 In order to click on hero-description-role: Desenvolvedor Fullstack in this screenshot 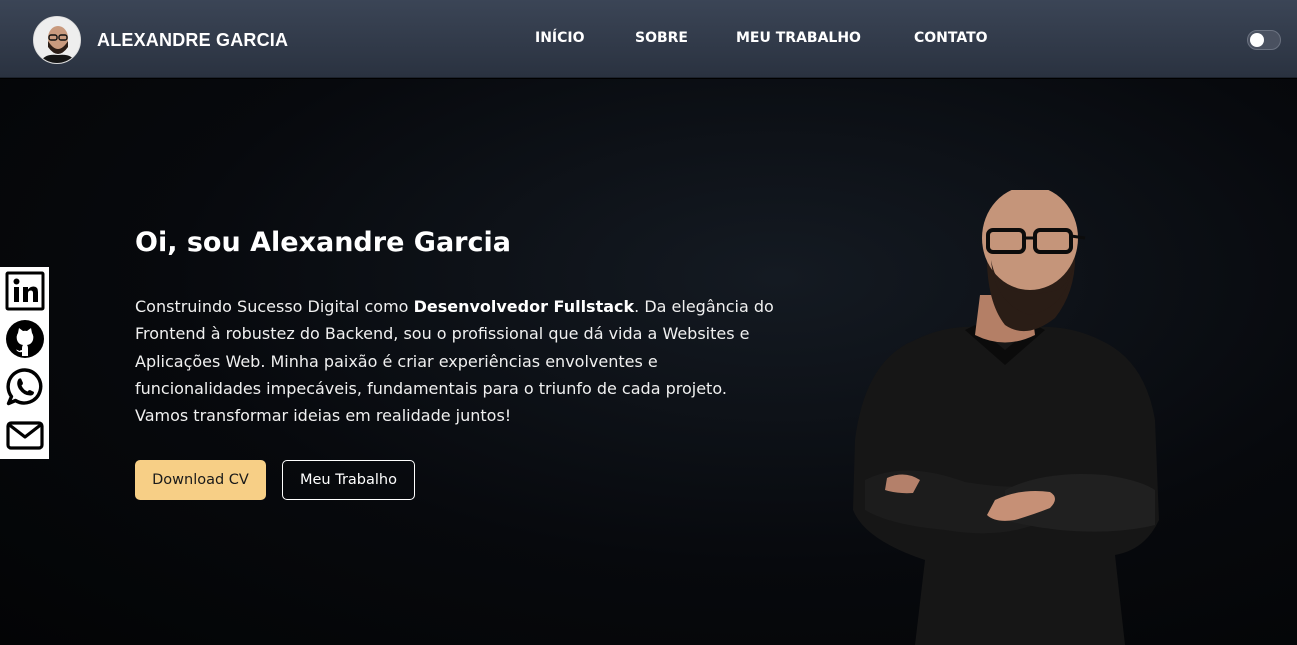, I will do `click(524, 306)`.